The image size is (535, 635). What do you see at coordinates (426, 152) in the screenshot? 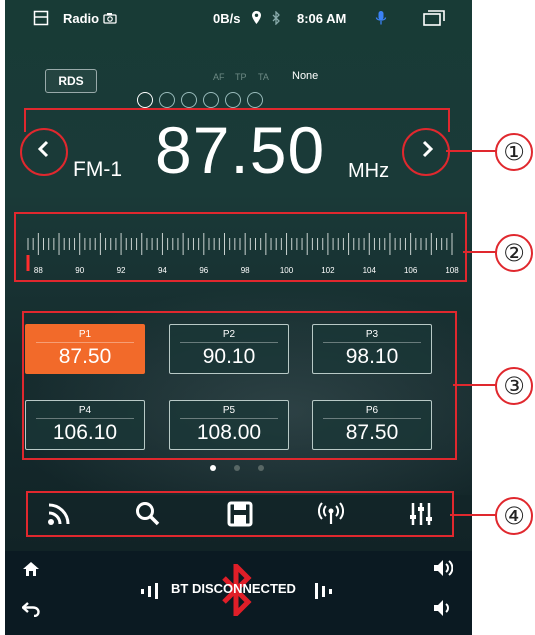
I see `annotation-circle-right` at bounding box center [426, 152].